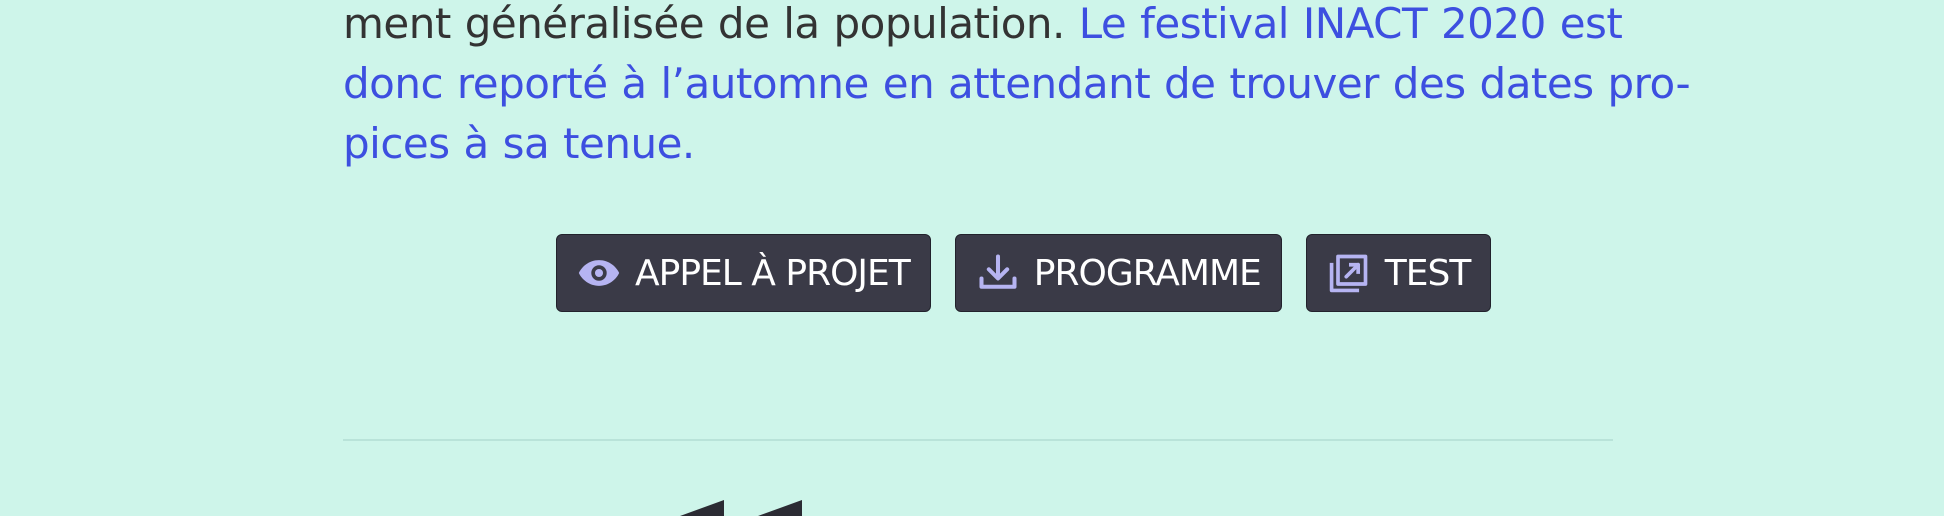 The height and width of the screenshot is (516, 1944). I want to click on download-icon, so click(998, 273).